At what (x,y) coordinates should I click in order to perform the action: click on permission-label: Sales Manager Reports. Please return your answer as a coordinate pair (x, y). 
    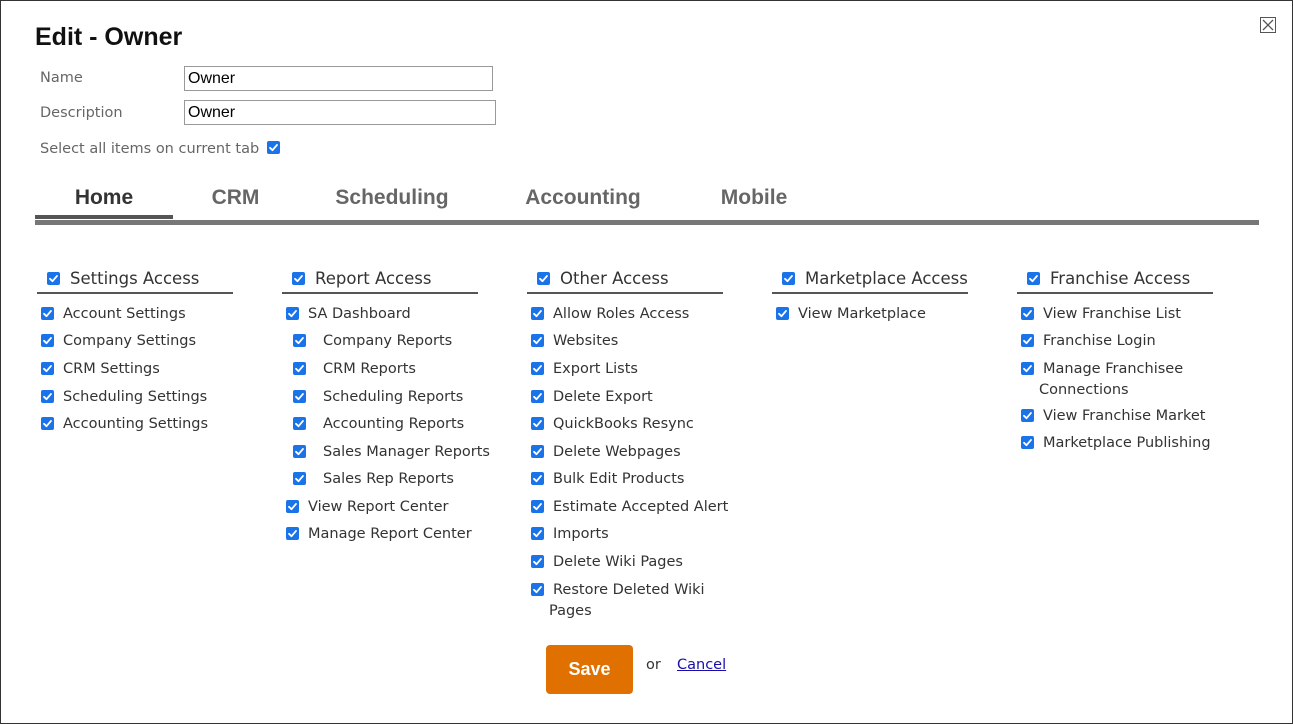
    Looking at the image, I should click on (406, 452).